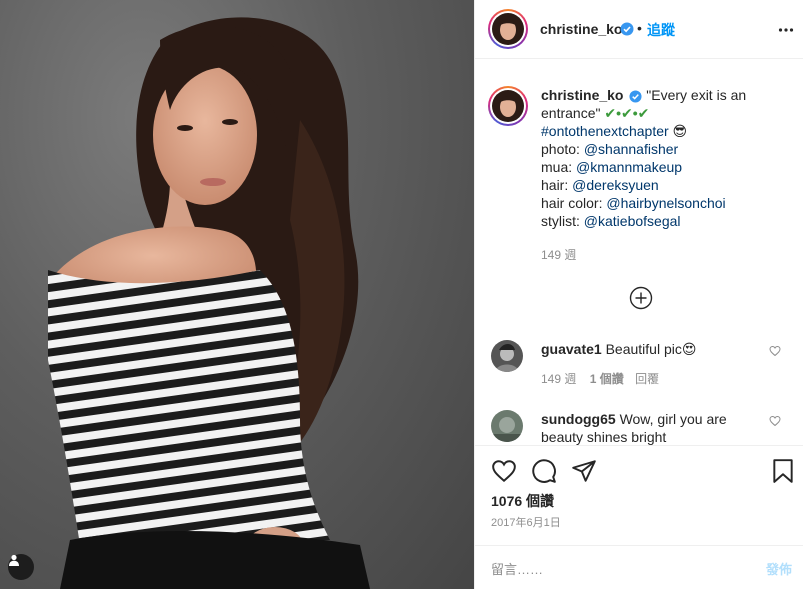 The width and height of the screenshot is (803, 589). Describe the element at coordinates (544, 471) in the screenshot. I see `comment-icon` at that location.